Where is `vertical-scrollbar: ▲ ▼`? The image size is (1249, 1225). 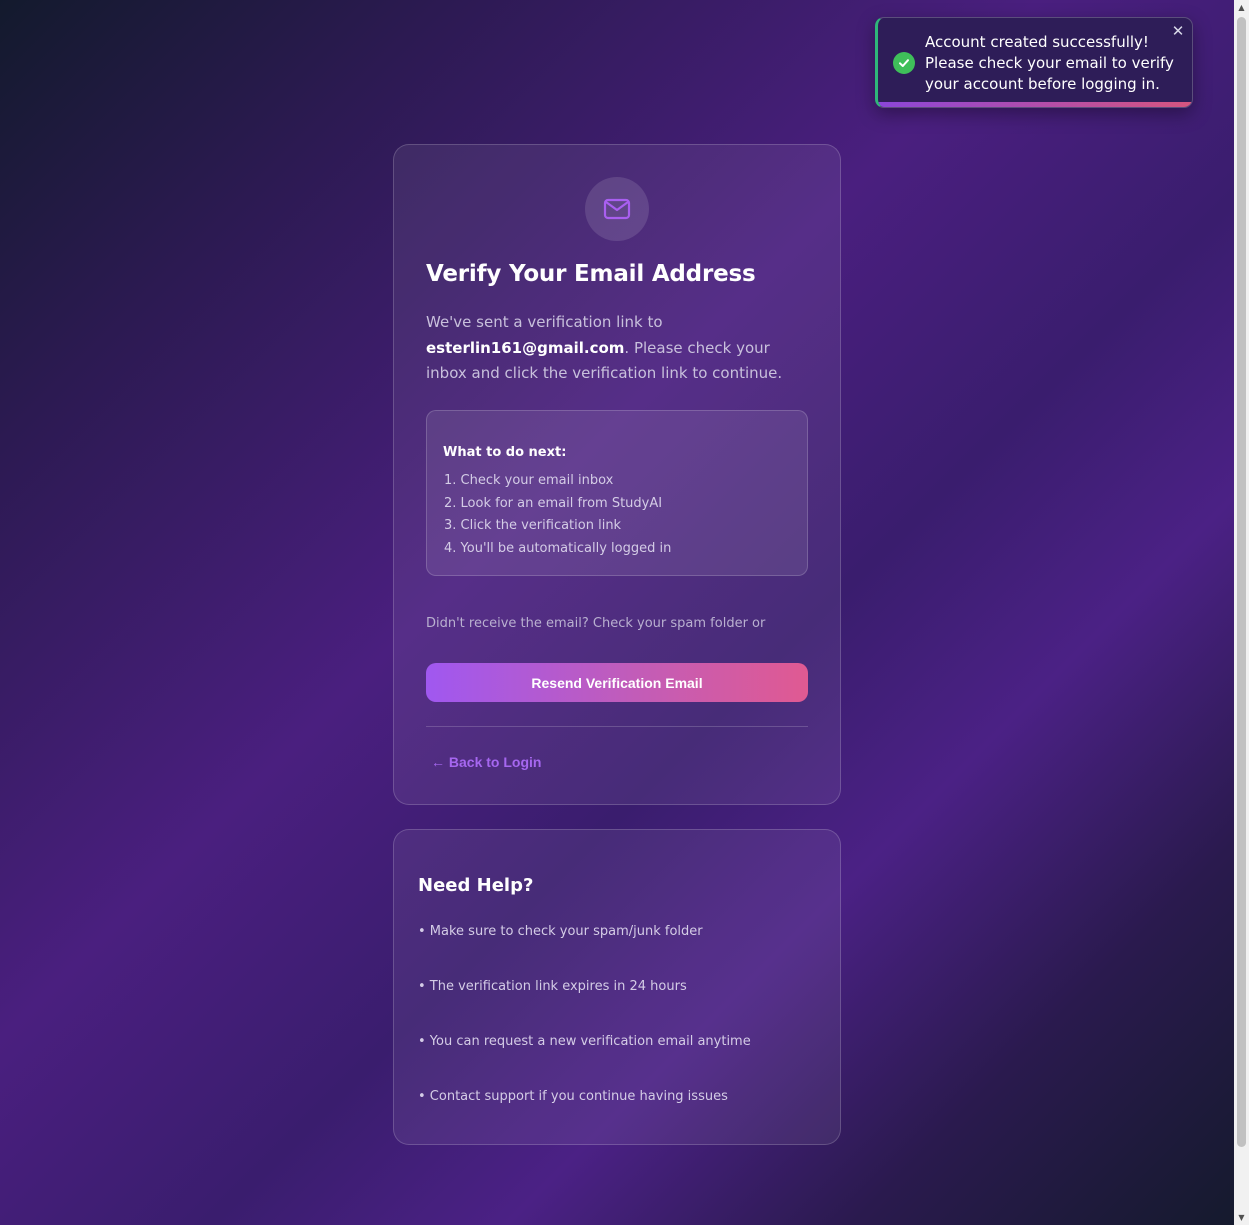 vertical-scrollbar: ▲ ▼ is located at coordinates (1241, 612).